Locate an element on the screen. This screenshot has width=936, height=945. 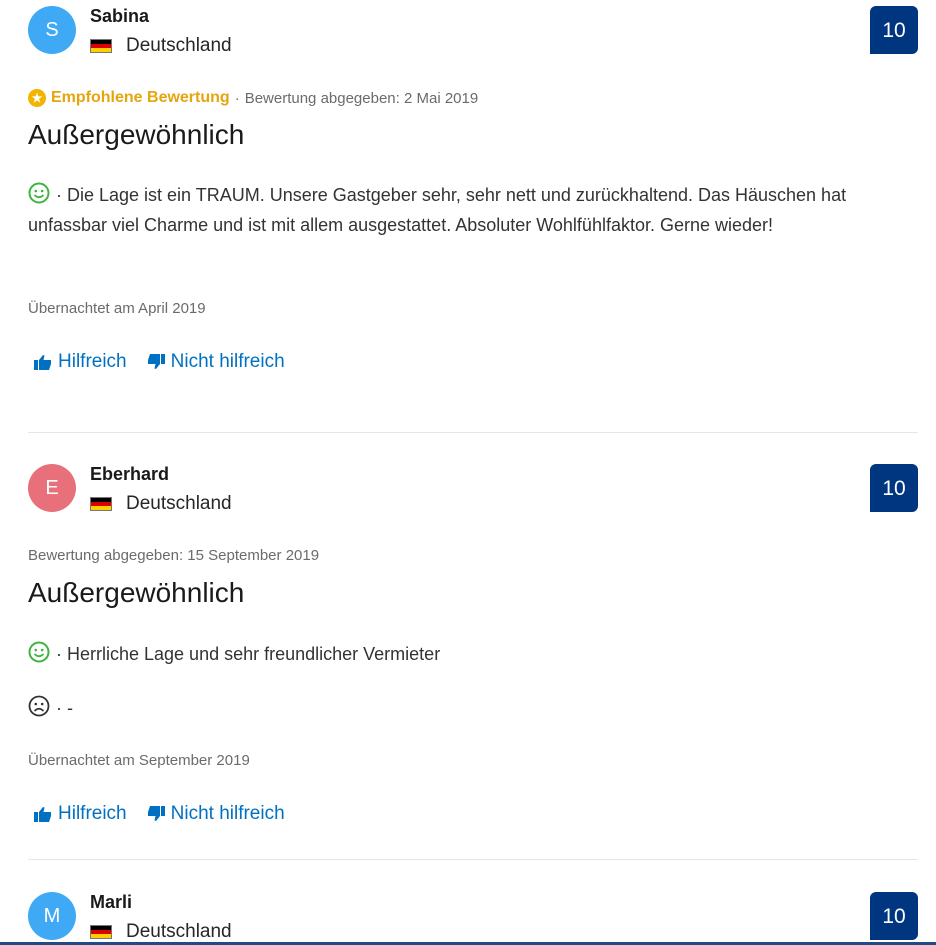
reviewer-name: Eberhard is located at coordinates (130, 474).